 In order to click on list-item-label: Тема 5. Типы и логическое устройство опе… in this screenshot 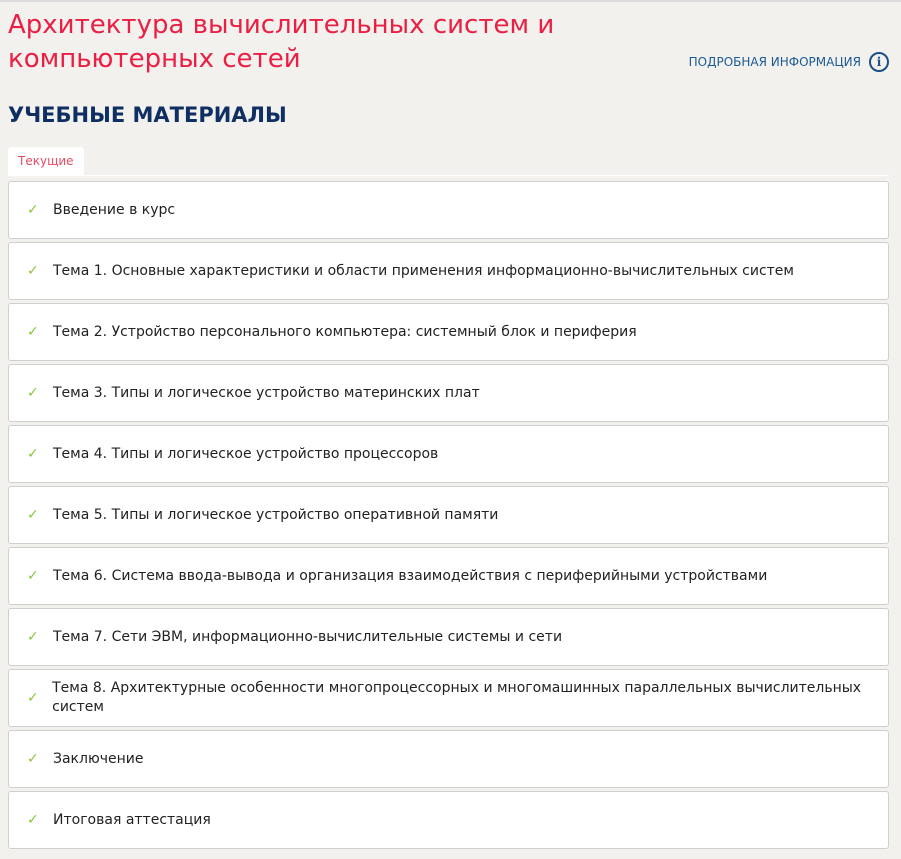, I will do `click(276, 514)`.